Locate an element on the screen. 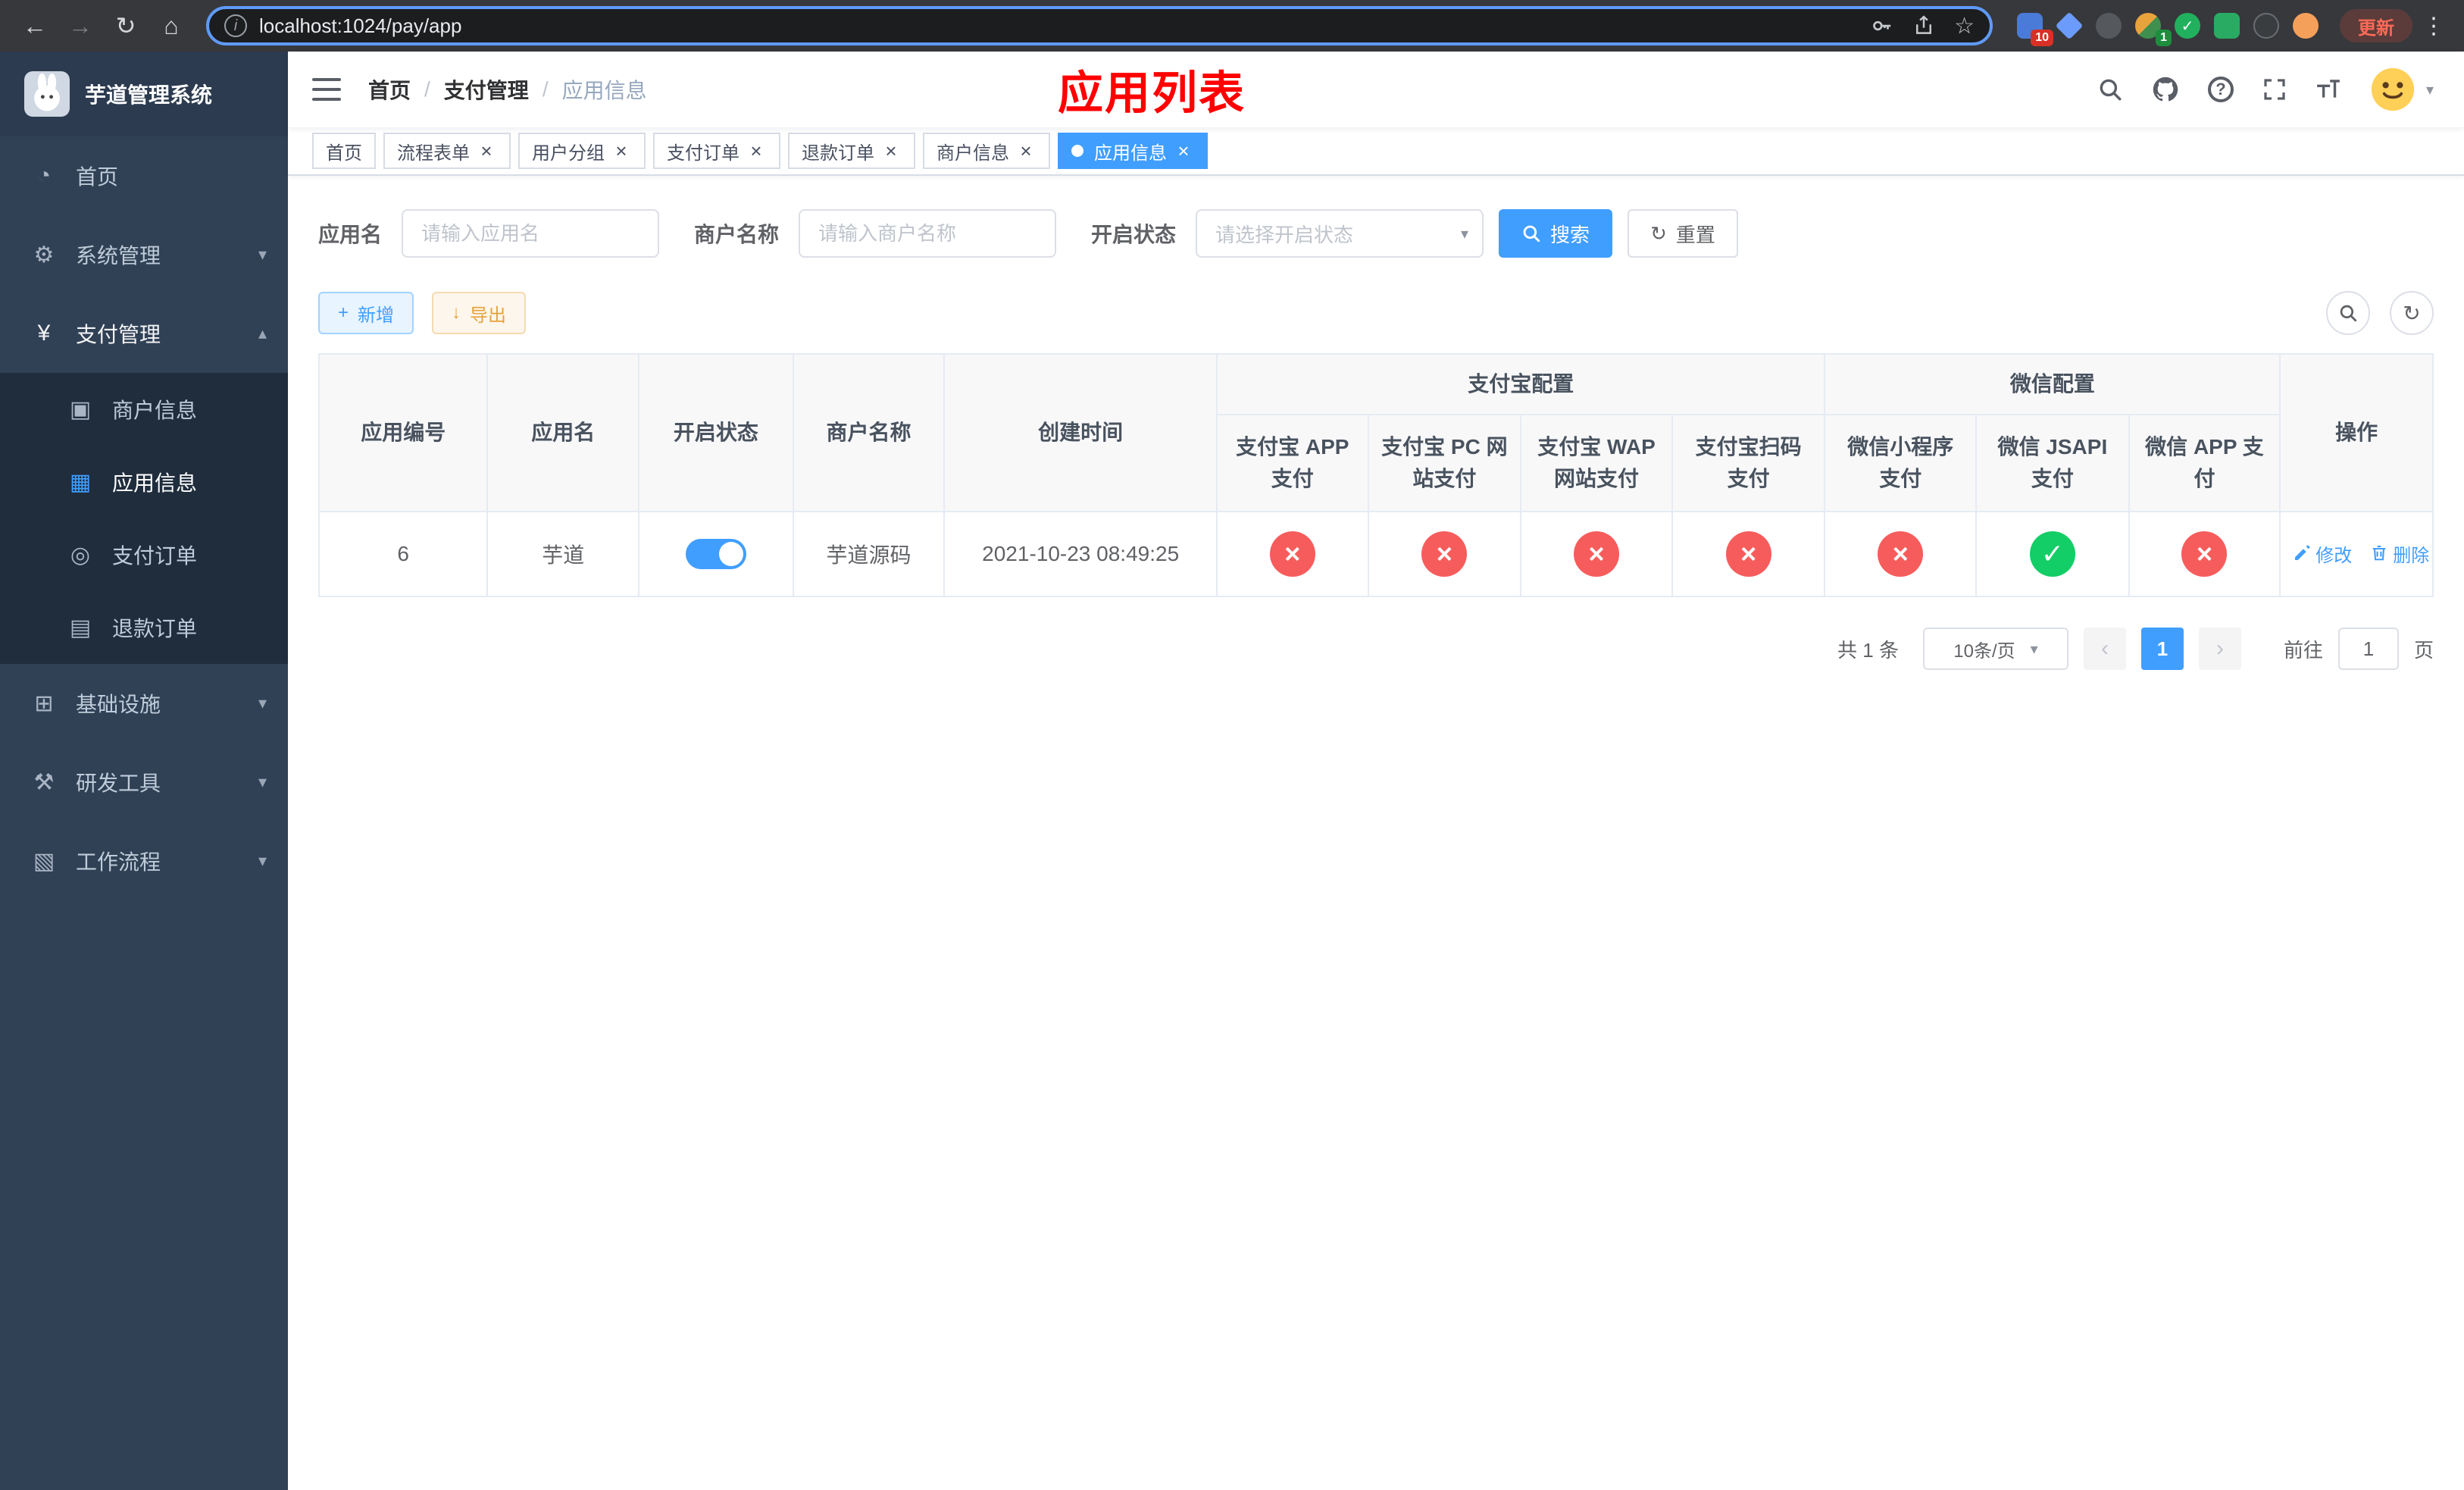 Image resolution: width=2464 pixels, height=1490 pixels. sidebar-toggle-icon is located at coordinates (326, 89).